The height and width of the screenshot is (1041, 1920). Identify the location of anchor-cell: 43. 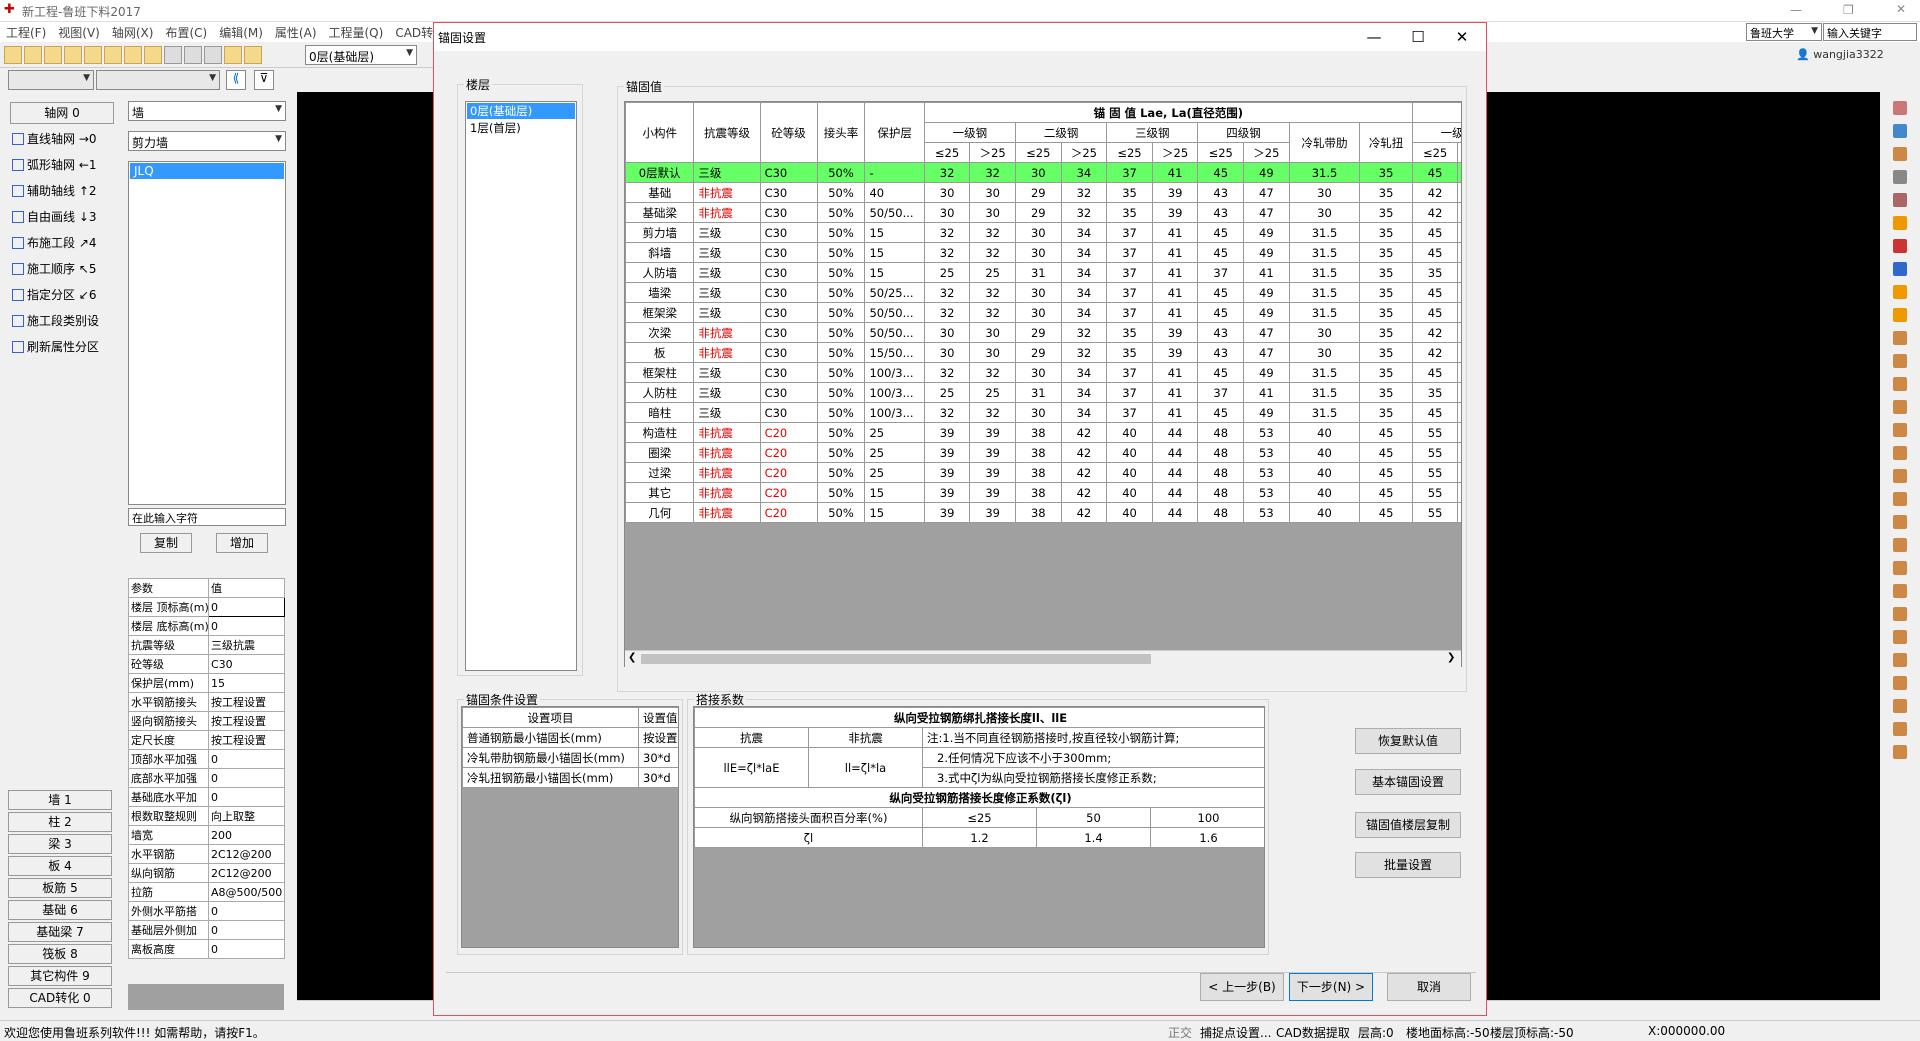
(1221, 192).